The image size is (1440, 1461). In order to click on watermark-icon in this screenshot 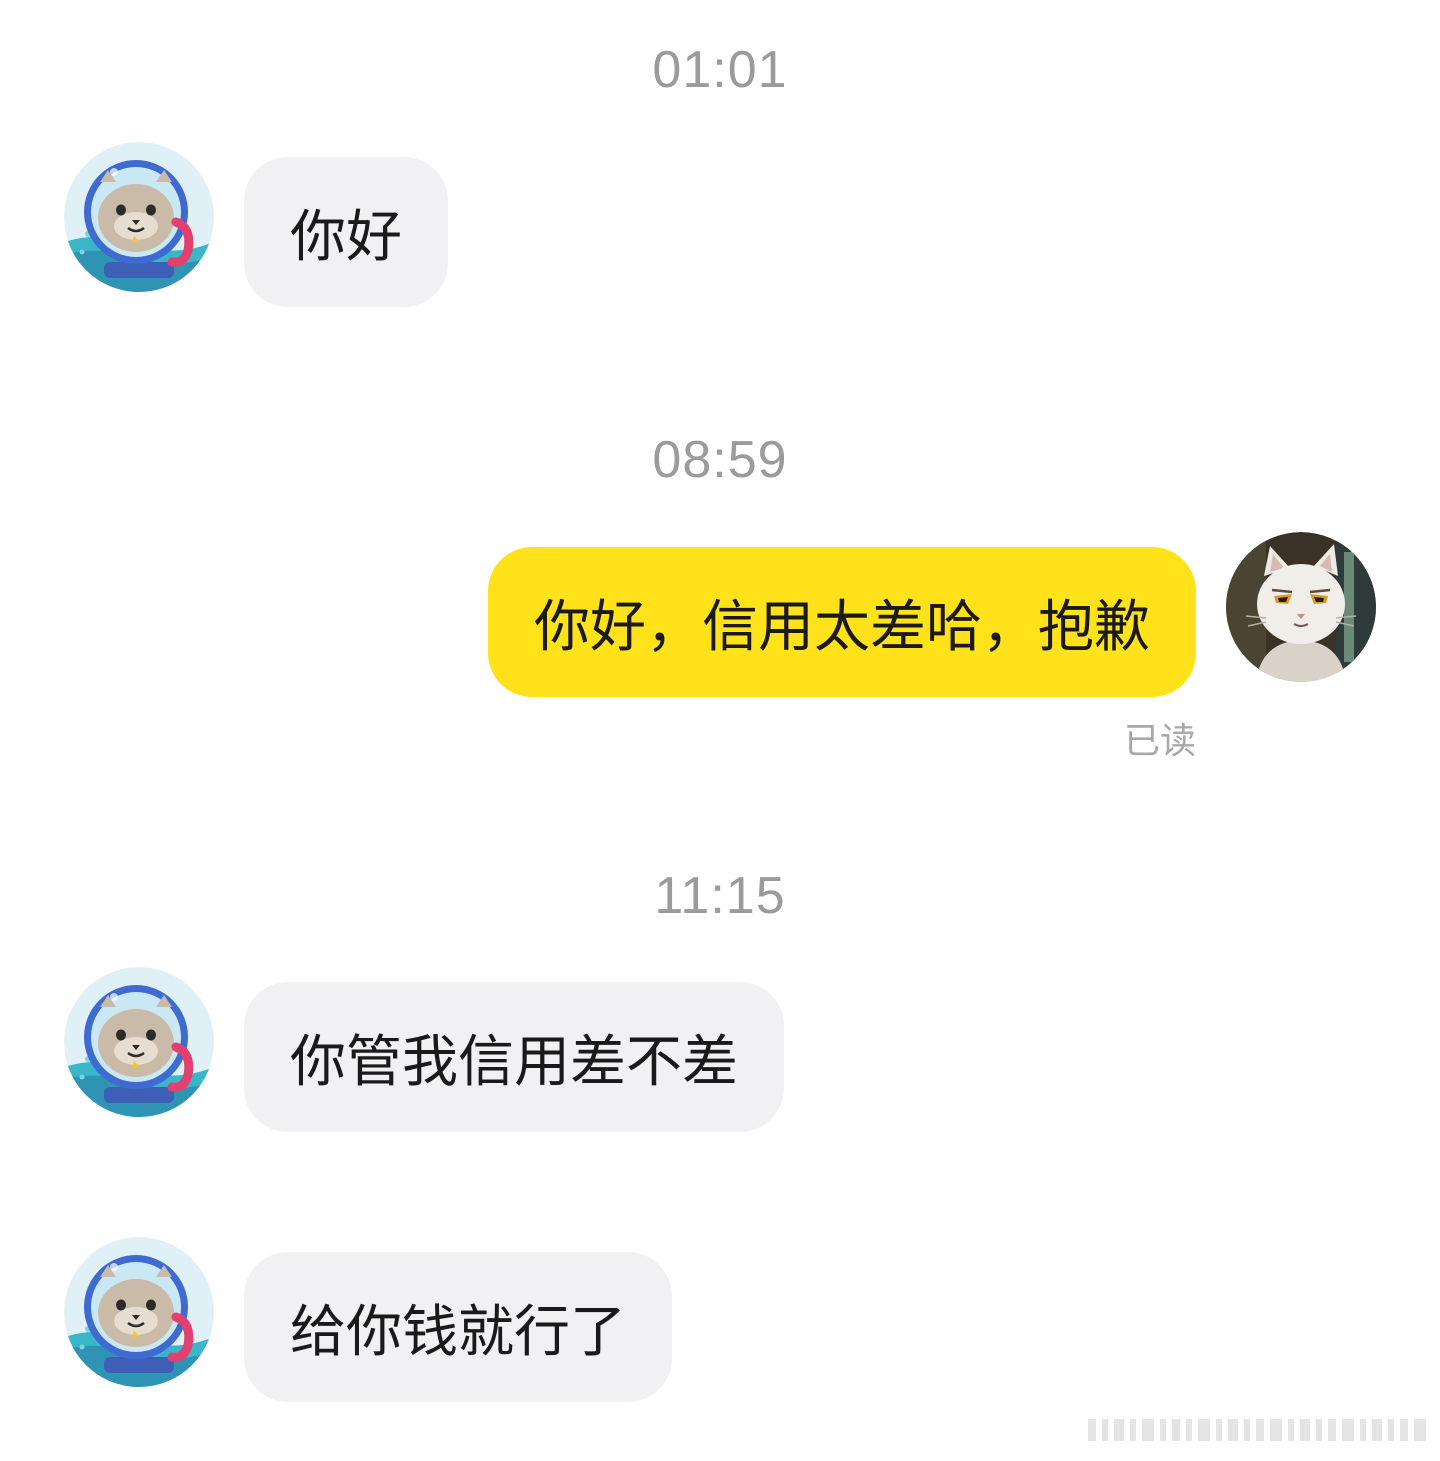, I will do `click(1257, 1430)`.